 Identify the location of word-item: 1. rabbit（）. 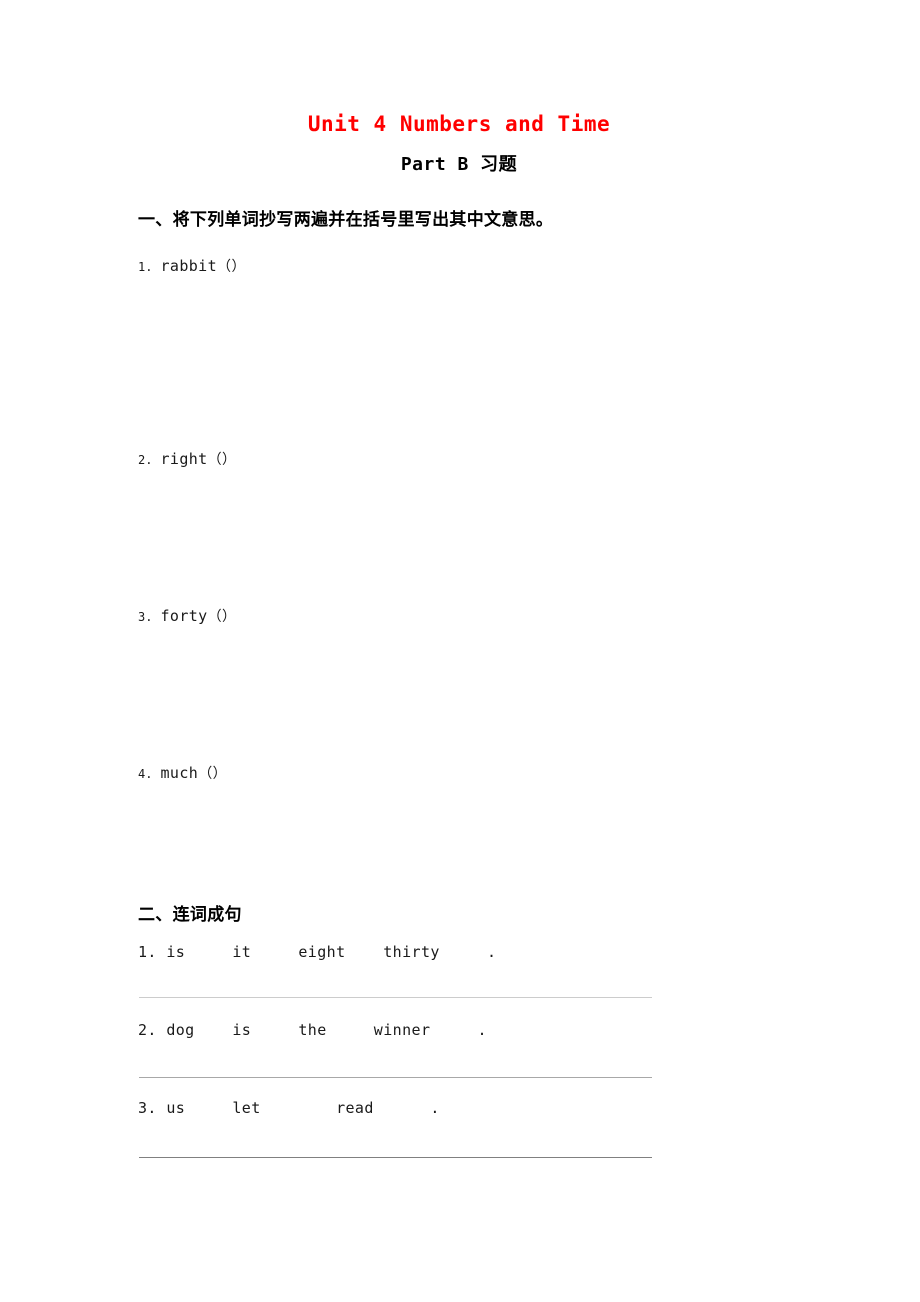
(192, 266).